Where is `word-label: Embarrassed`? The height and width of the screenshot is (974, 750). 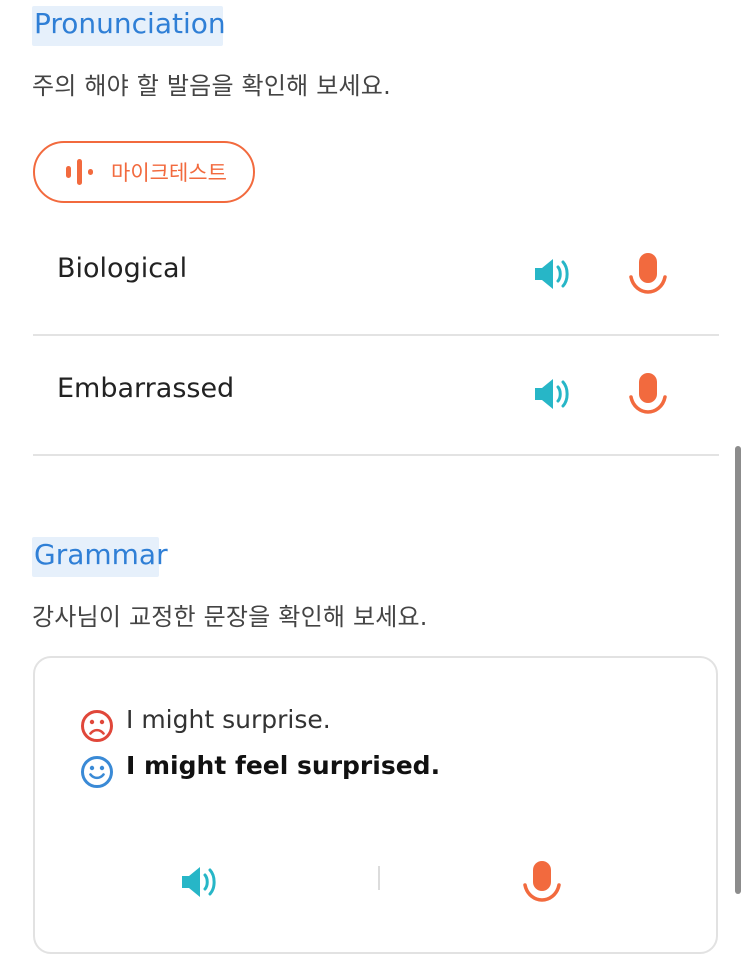 word-label: Embarrassed is located at coordinates (146, 388).